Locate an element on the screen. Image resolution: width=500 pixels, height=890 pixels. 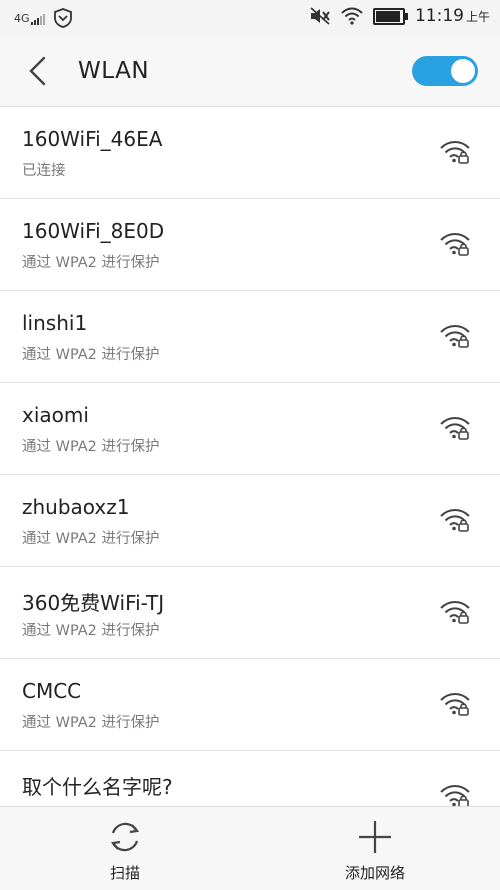
network-ssid: zhubaoxz1 is located at coordinates (76, 507).